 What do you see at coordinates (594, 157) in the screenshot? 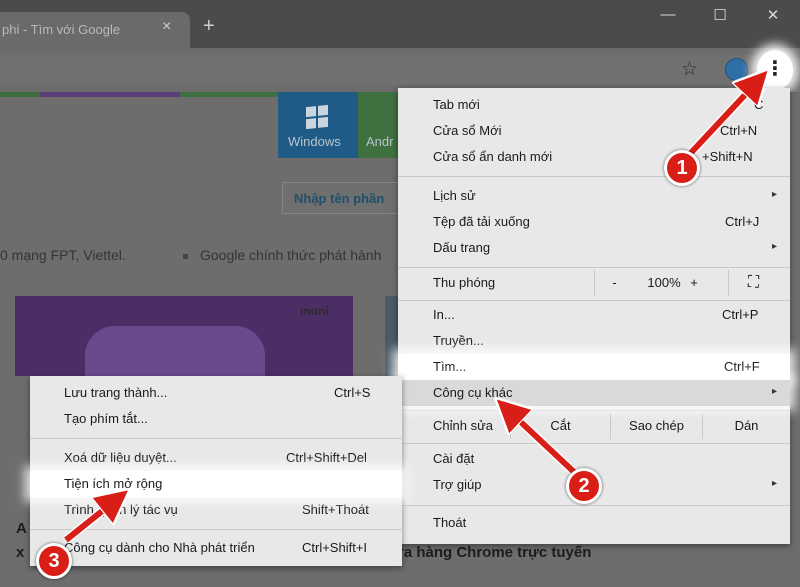
I see `menu-item-incognito: Cửa sổ ẩn danh mới +Shift+N` at bounding box center [594, 157].